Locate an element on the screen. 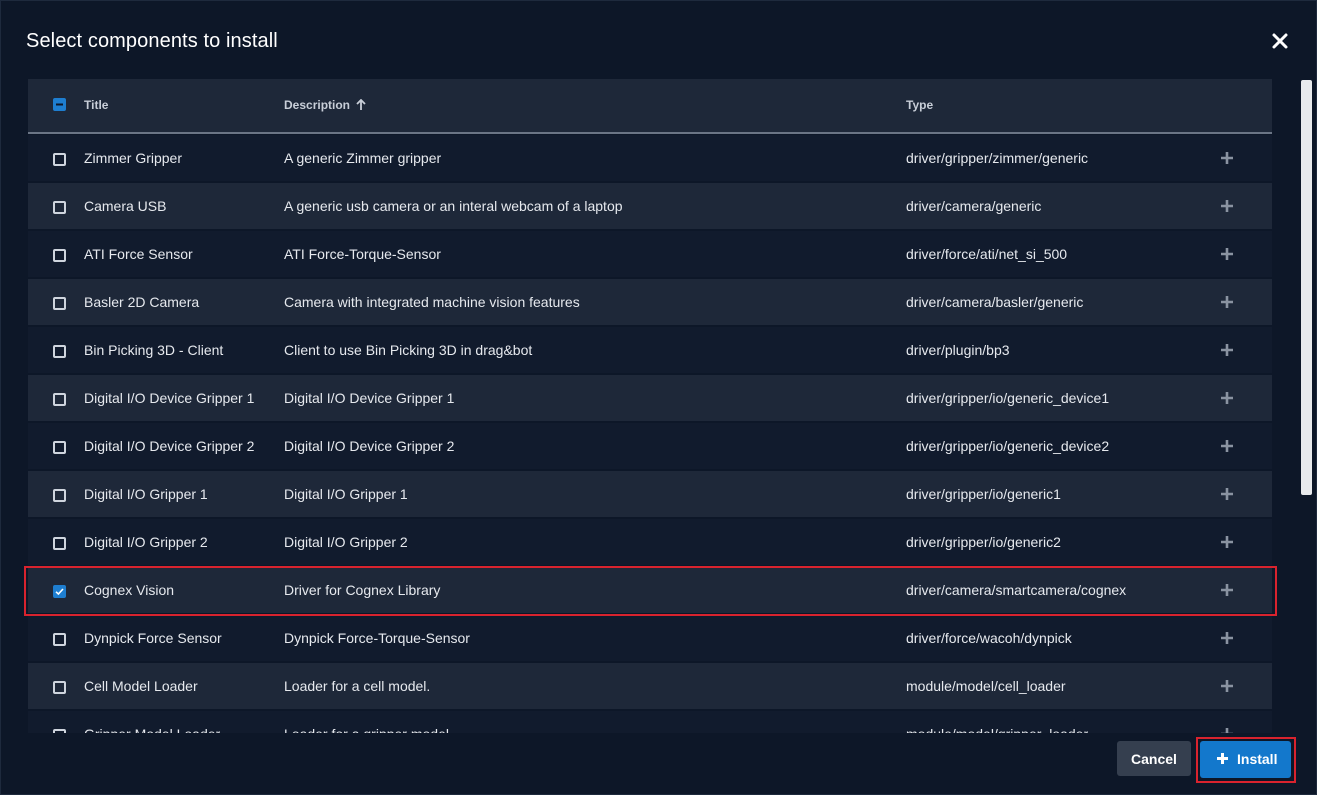  arrow-up-icon is located at coordinates (361, 104).